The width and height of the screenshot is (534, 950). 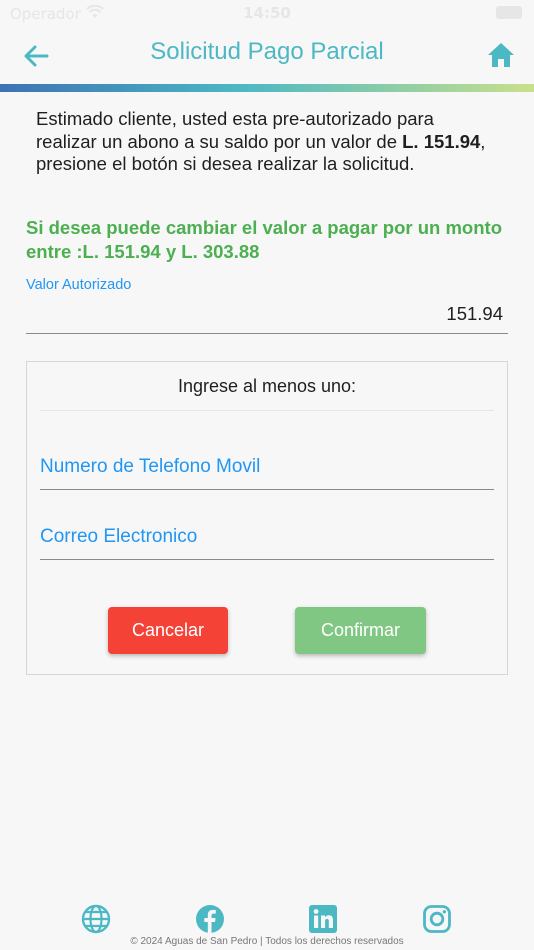 What do you see at coordinates (437, 919) in the screenshot?
I see `instagram-icon` at bounding box center [437, 919].